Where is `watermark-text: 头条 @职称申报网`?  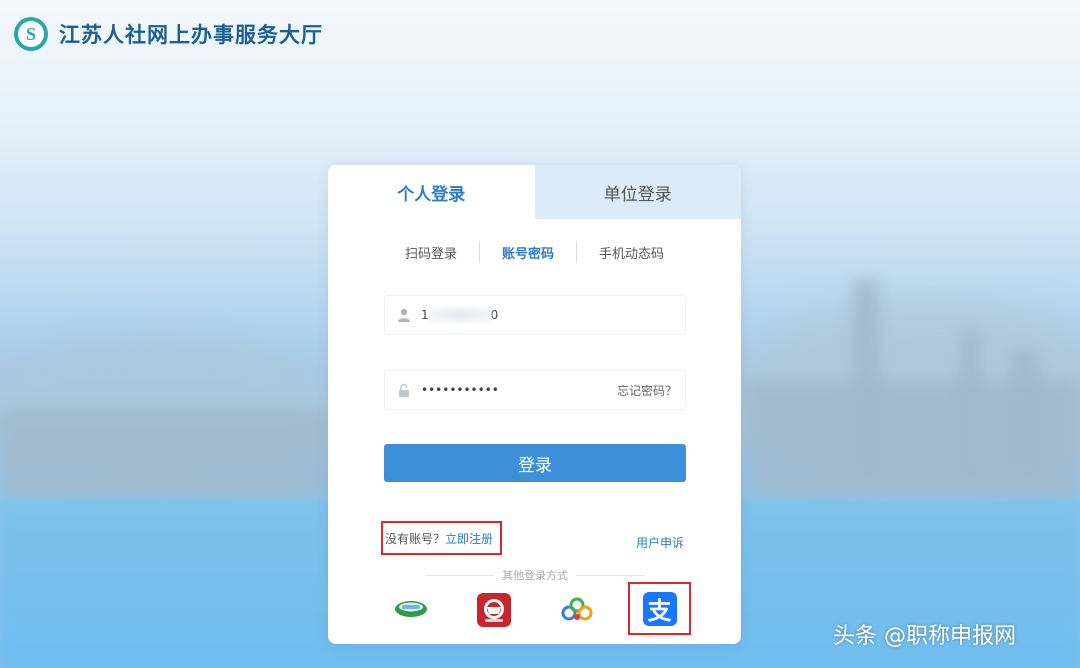 watermark-text: 头条 @职称申报网 is located at coordinates (924, 636).